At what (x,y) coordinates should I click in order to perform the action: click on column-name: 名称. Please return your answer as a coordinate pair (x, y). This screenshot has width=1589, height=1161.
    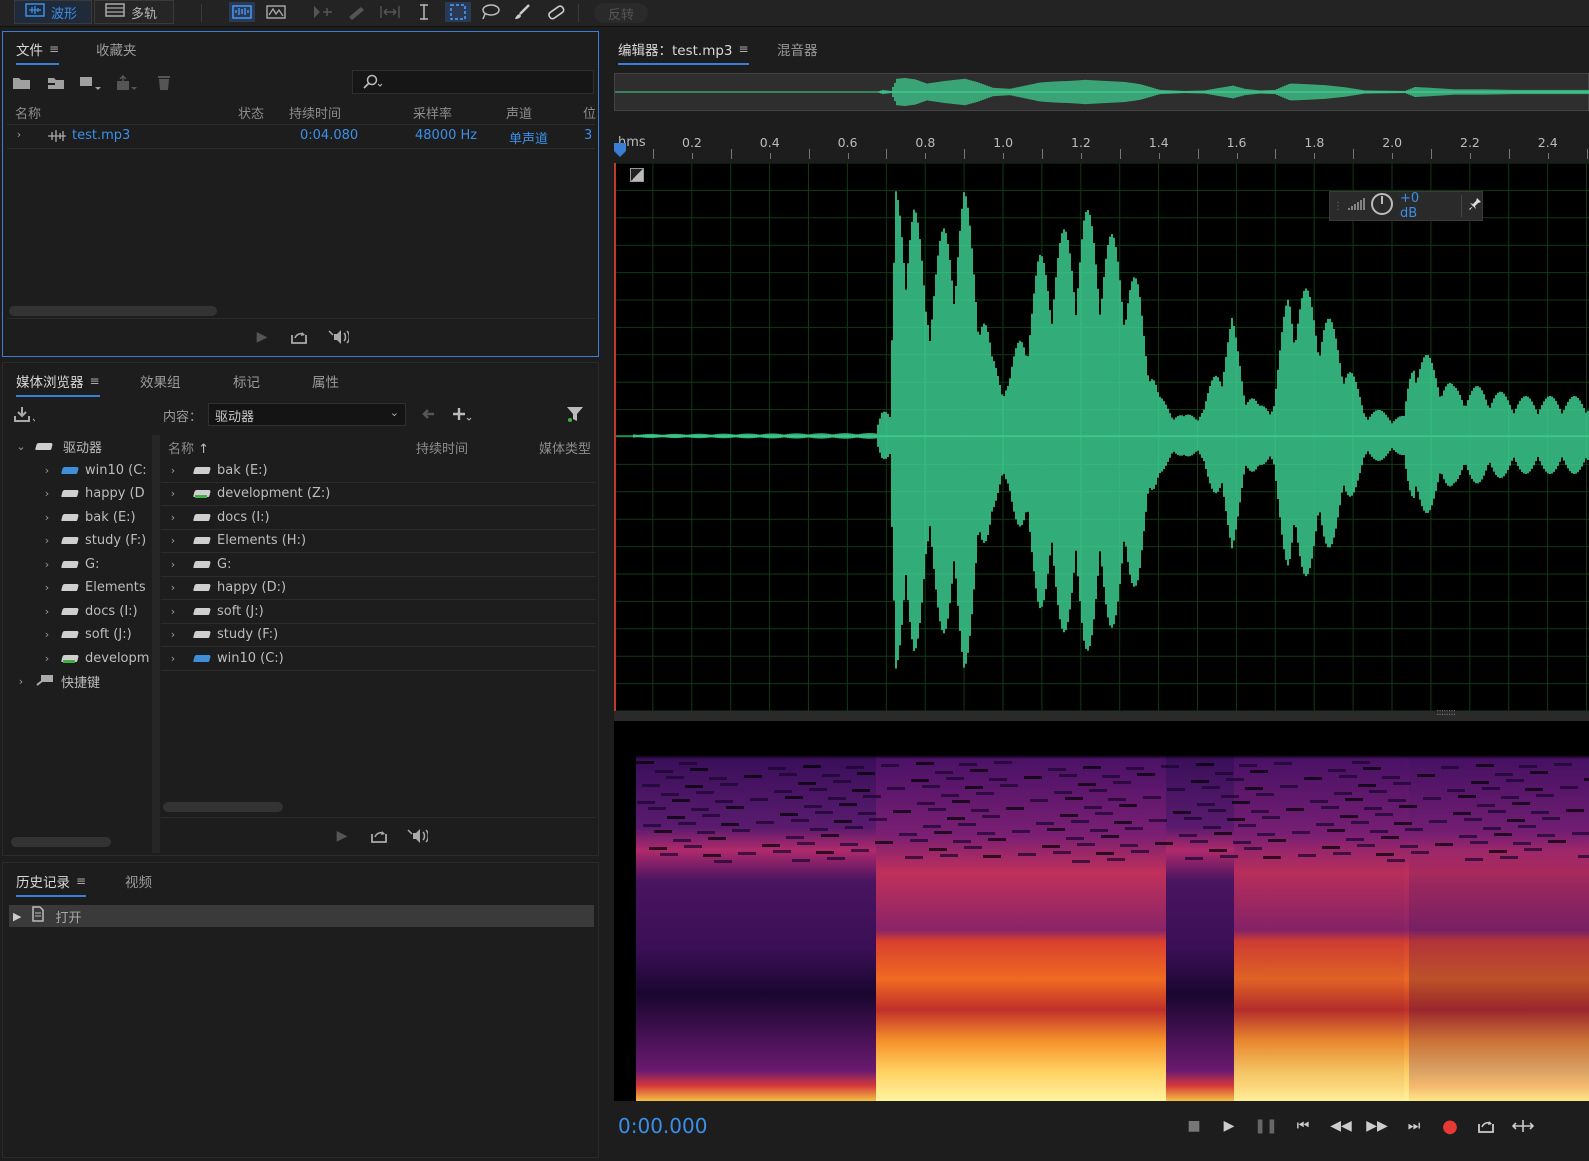
    Looking at the image, I should click on (28, 112).